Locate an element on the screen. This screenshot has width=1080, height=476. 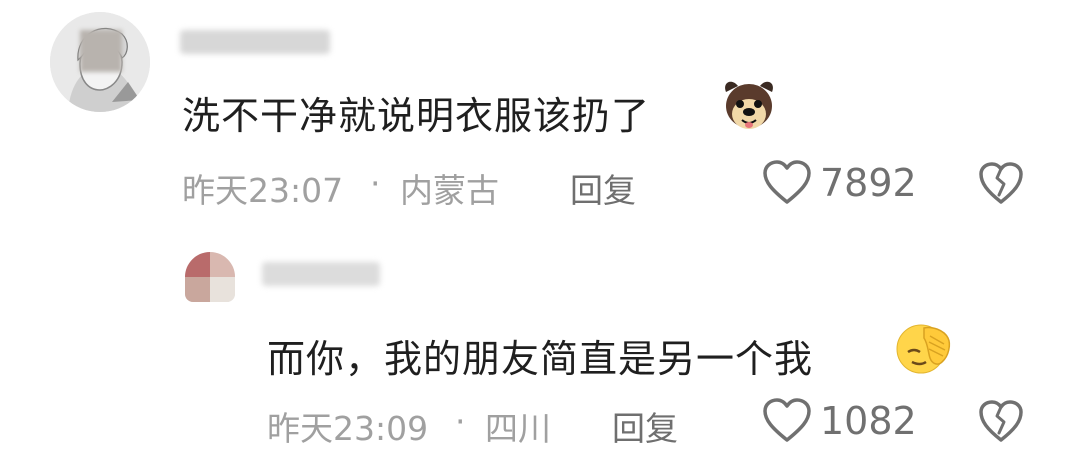
comment-location: 四川 is located at coordinates (518, 428).